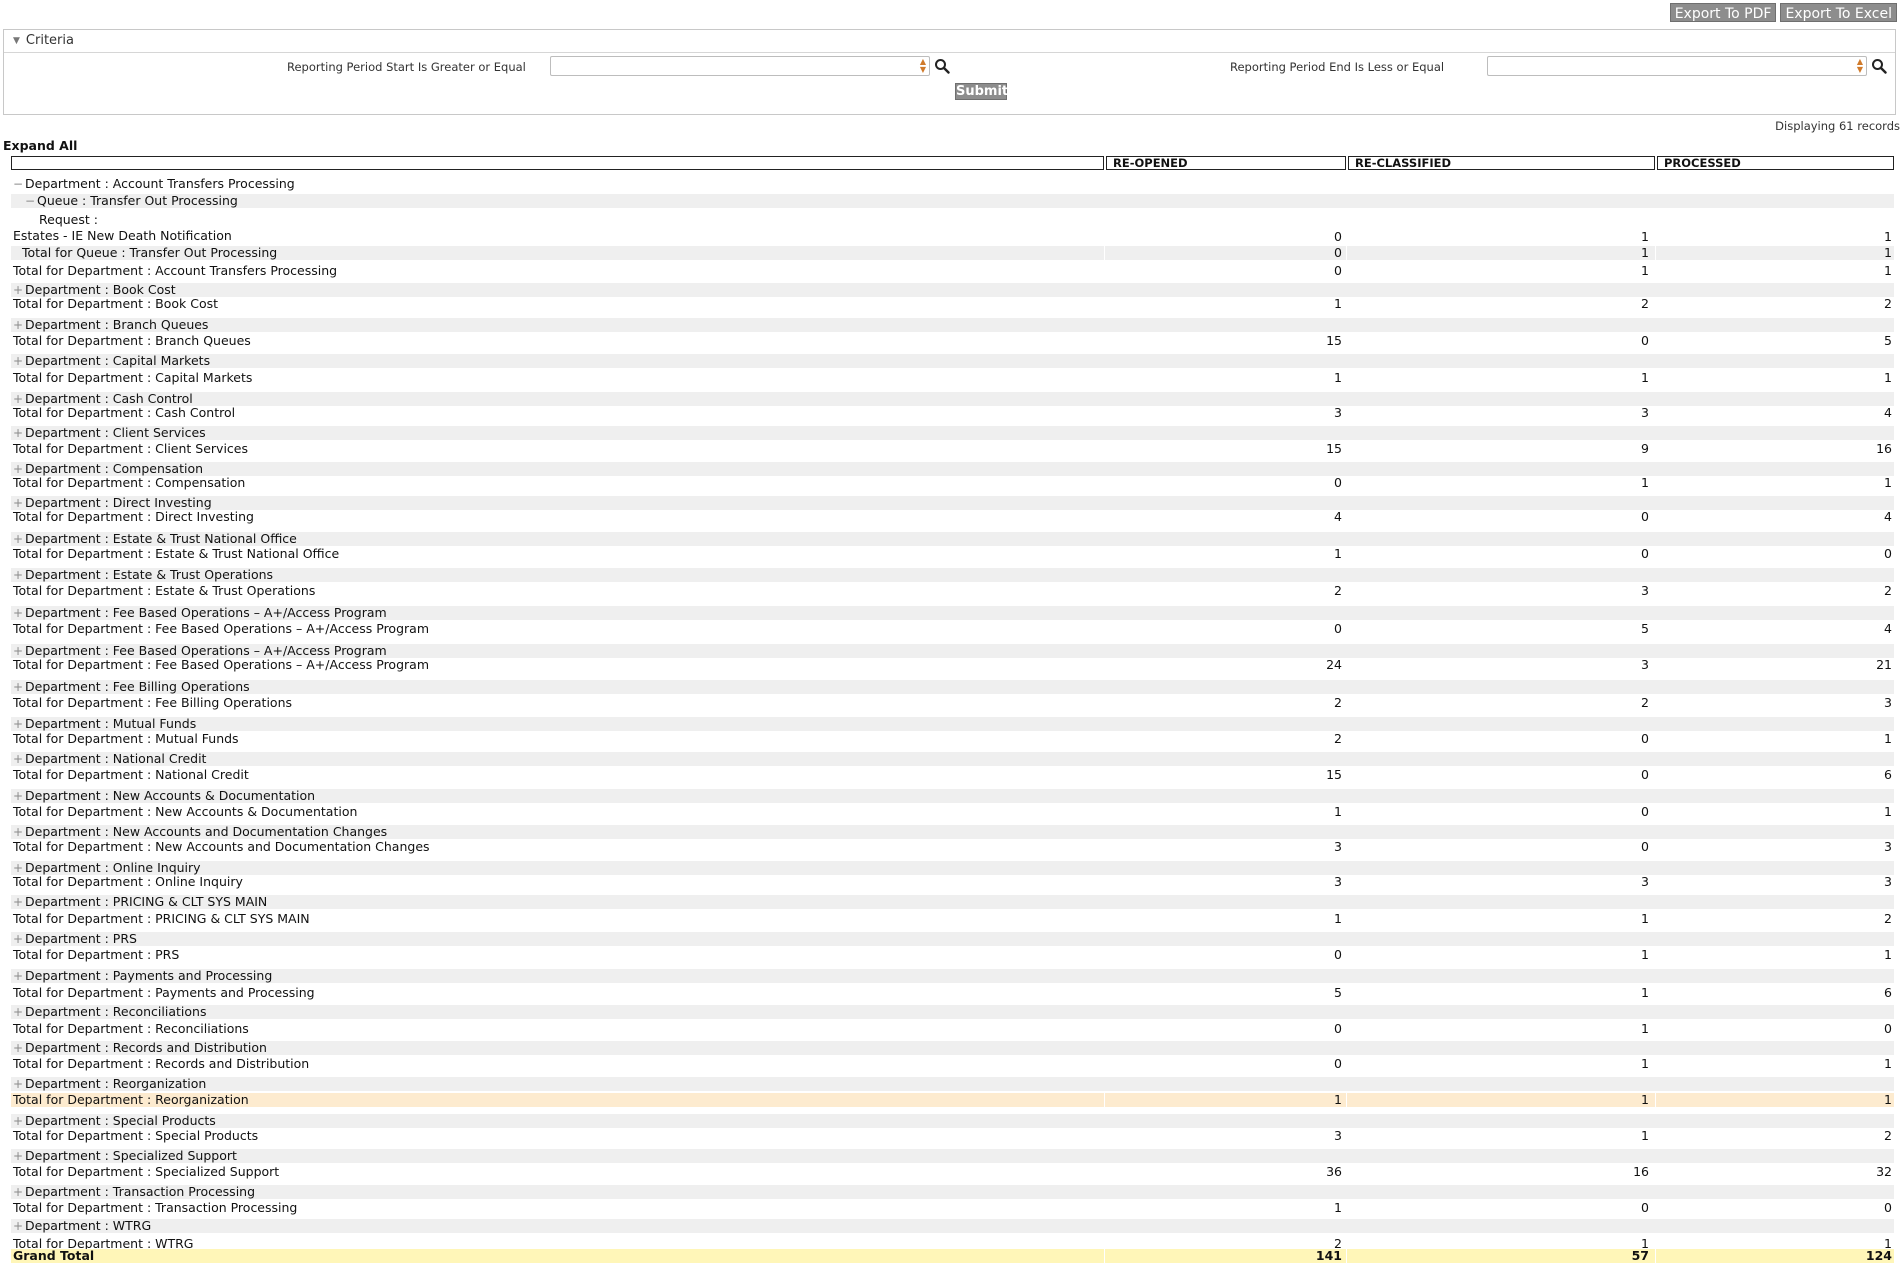  I want to click on column-header-processed: PROCESSED, so click(1775, 163).